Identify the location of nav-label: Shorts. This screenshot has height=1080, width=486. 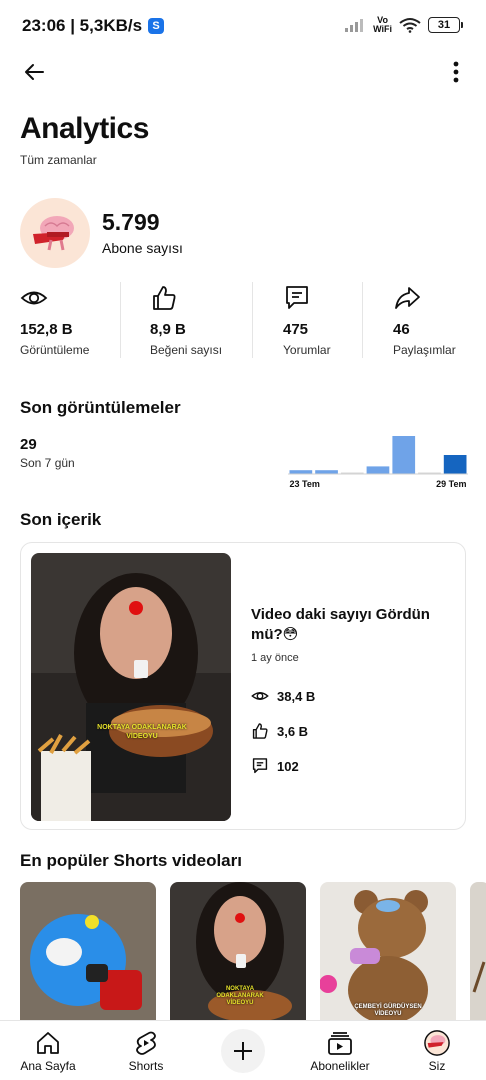
(146, 1066).